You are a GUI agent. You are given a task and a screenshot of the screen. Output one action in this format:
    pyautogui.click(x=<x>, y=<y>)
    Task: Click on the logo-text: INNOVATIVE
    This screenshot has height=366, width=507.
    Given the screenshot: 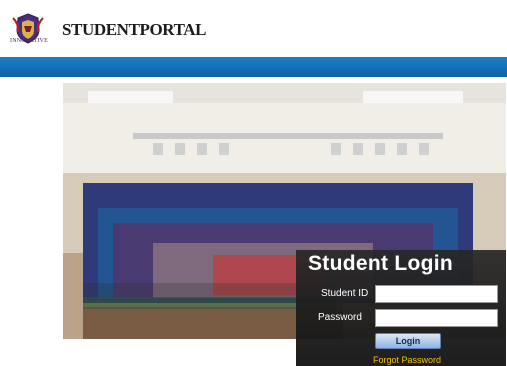 What is the action you would take?
    pyautogui.click(x=29, y=41)
    